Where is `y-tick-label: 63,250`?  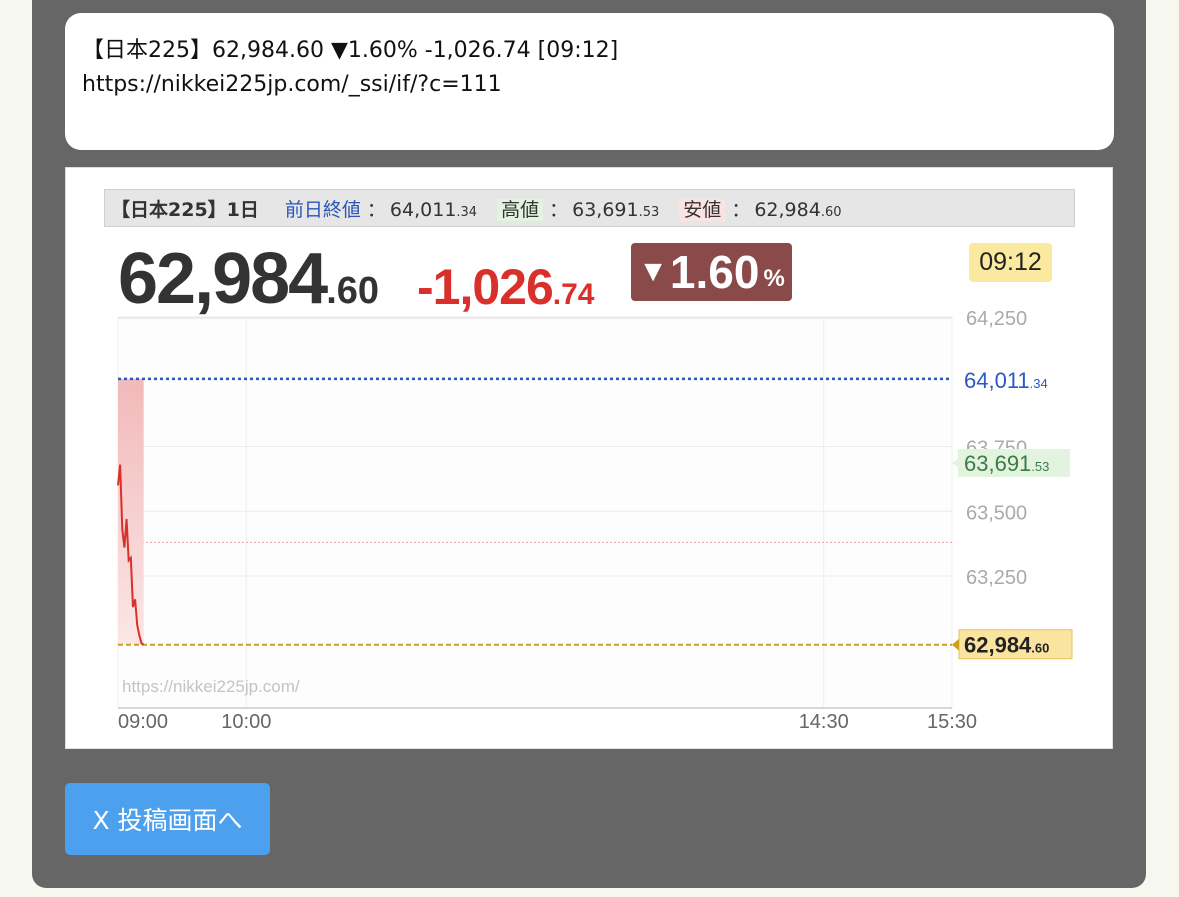 y-tick-label: 63,250 is located at coordinates (996, 578).